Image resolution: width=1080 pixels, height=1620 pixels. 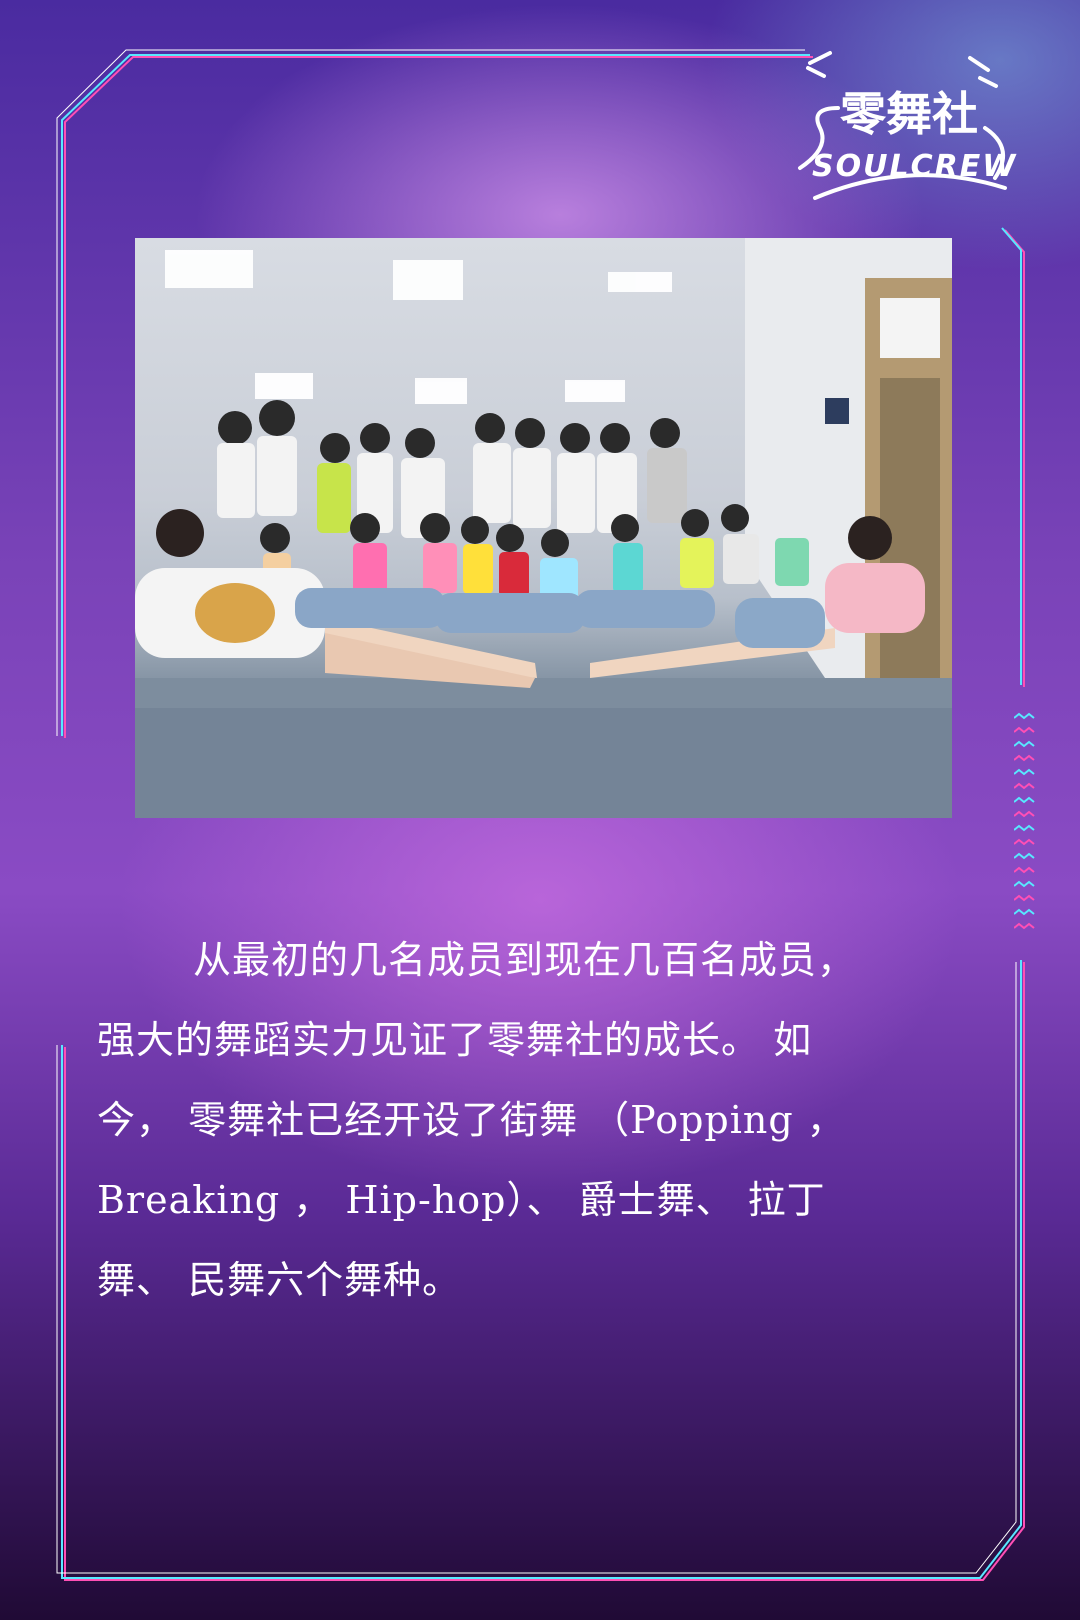 What do you see at coordinates (1024, 821) in the screenshot?
I see `zigzag-stripes` at bounding box center [1024, 821].